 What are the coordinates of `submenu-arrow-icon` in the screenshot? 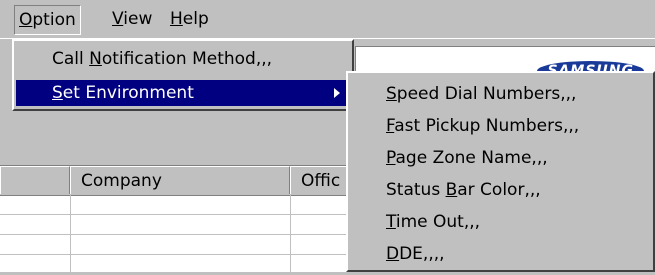 It's located at (337, 93).